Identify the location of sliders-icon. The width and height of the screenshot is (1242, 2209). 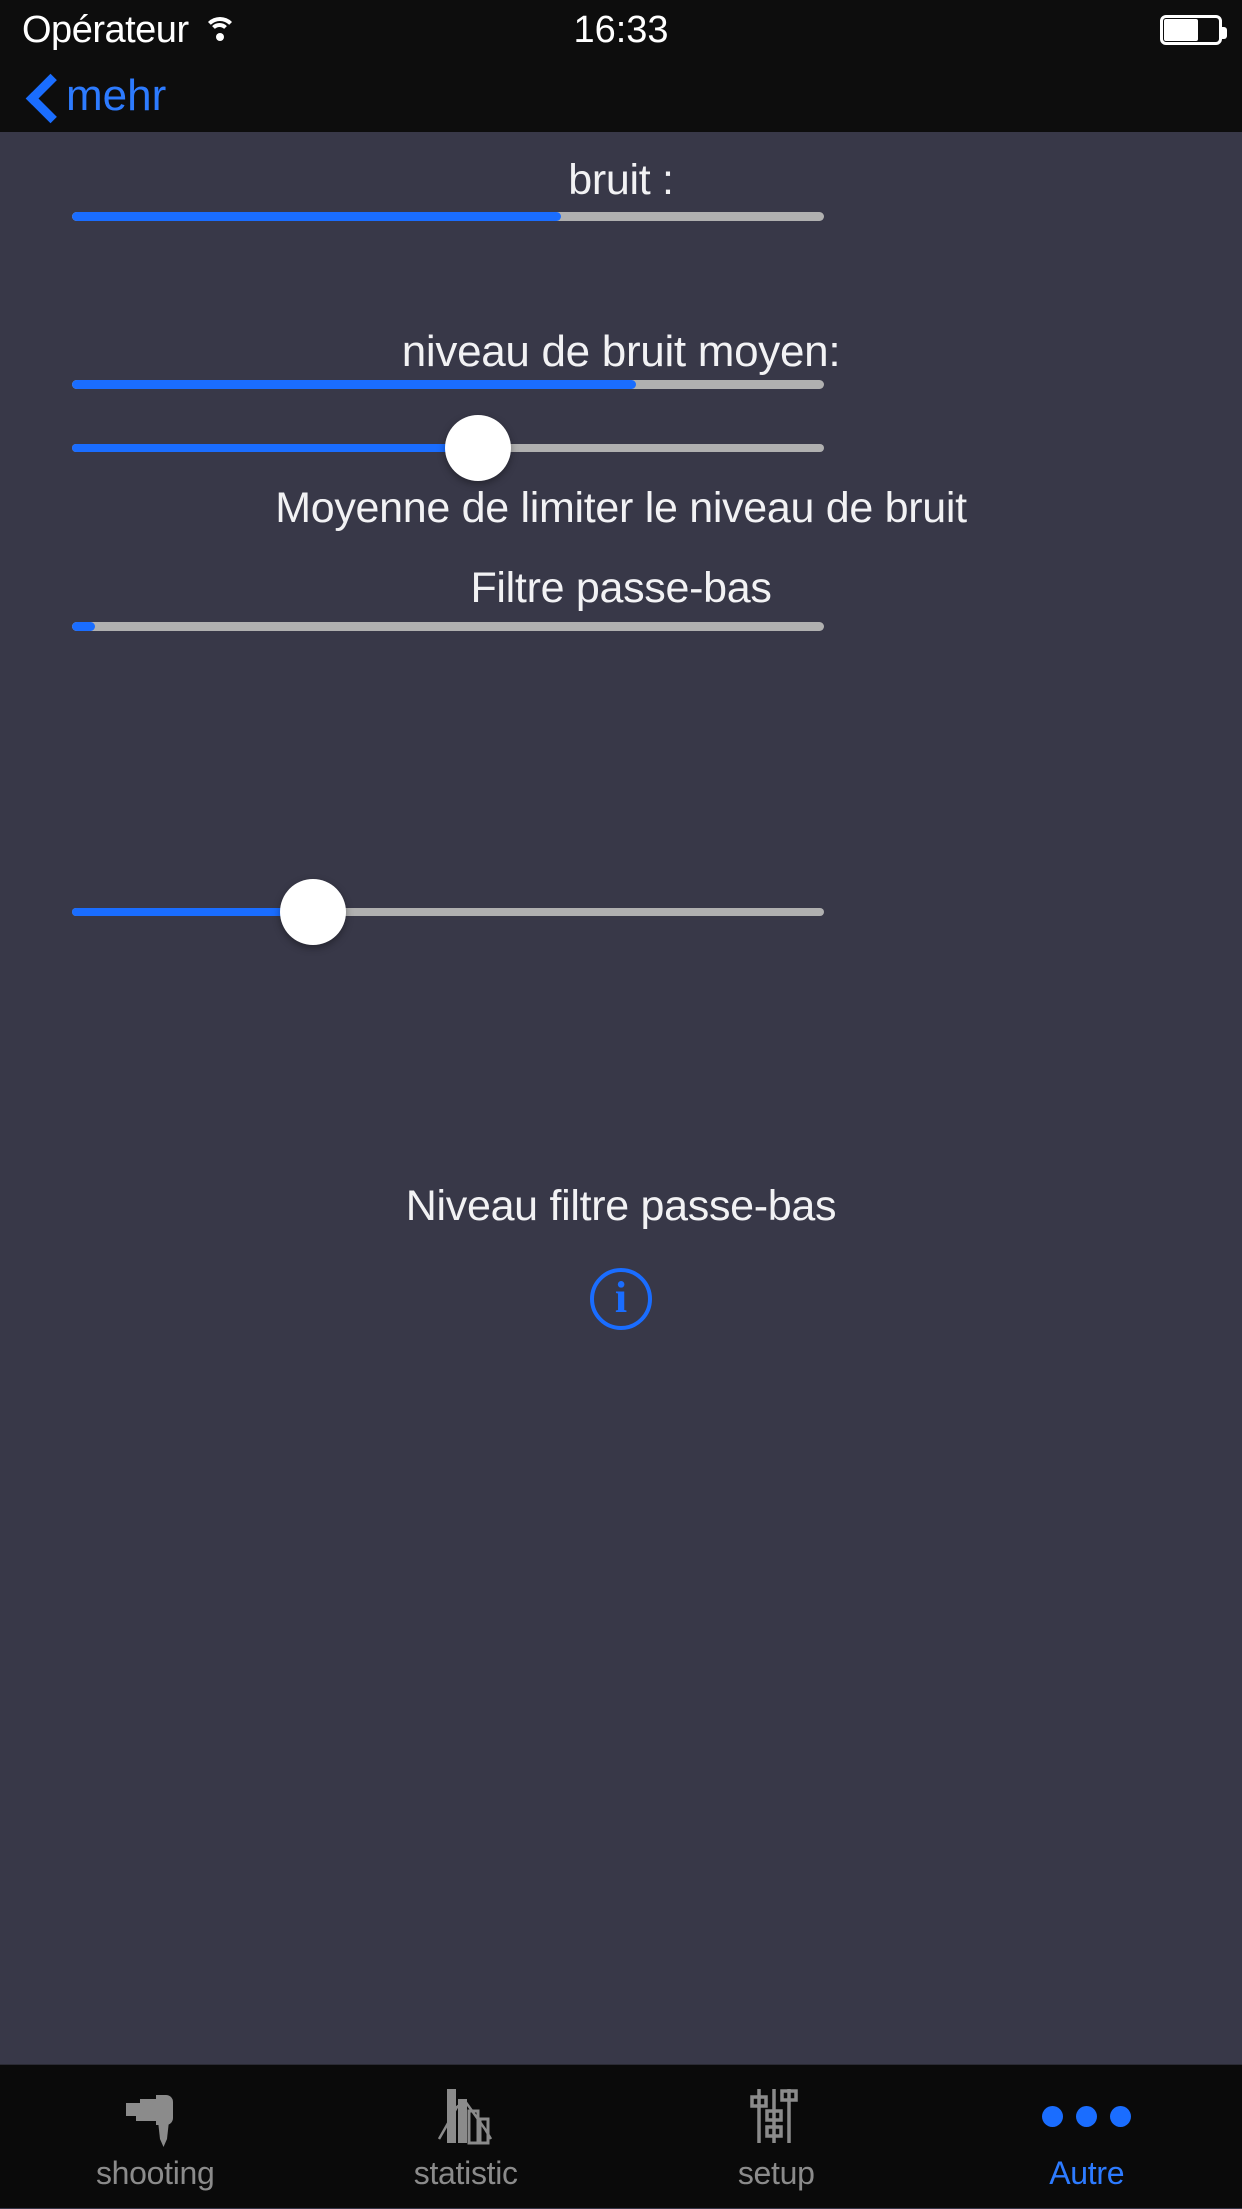
(776, 2116).